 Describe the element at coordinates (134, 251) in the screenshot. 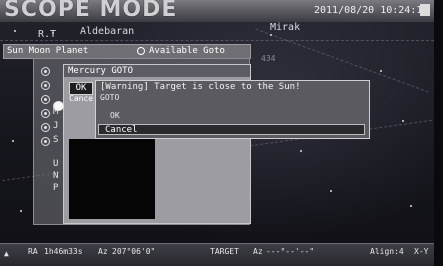

I see `az-value: 207°06'0"` at that location.